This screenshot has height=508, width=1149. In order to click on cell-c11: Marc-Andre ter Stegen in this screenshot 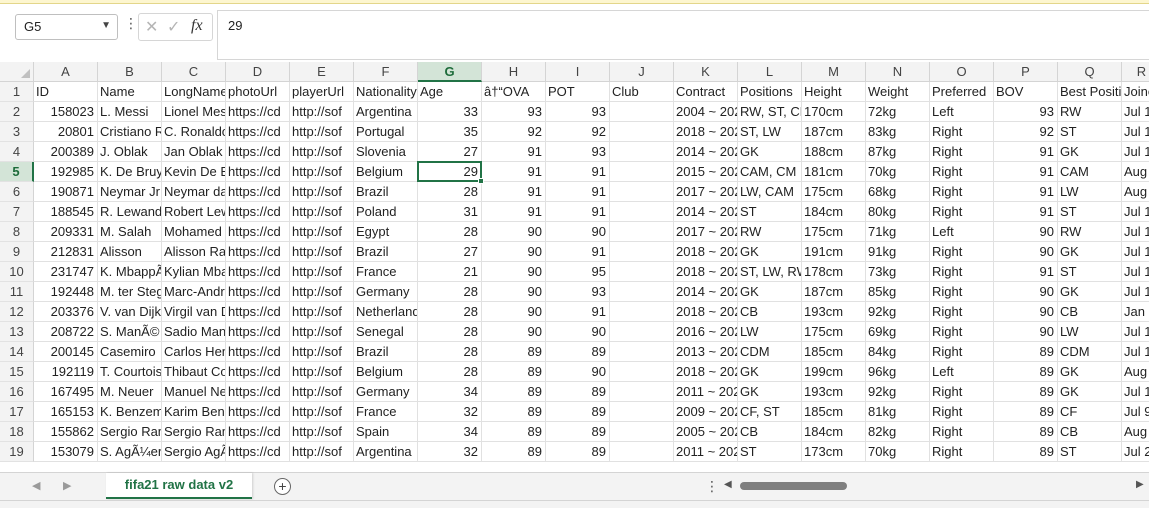, I will do `click(194, 292)`.